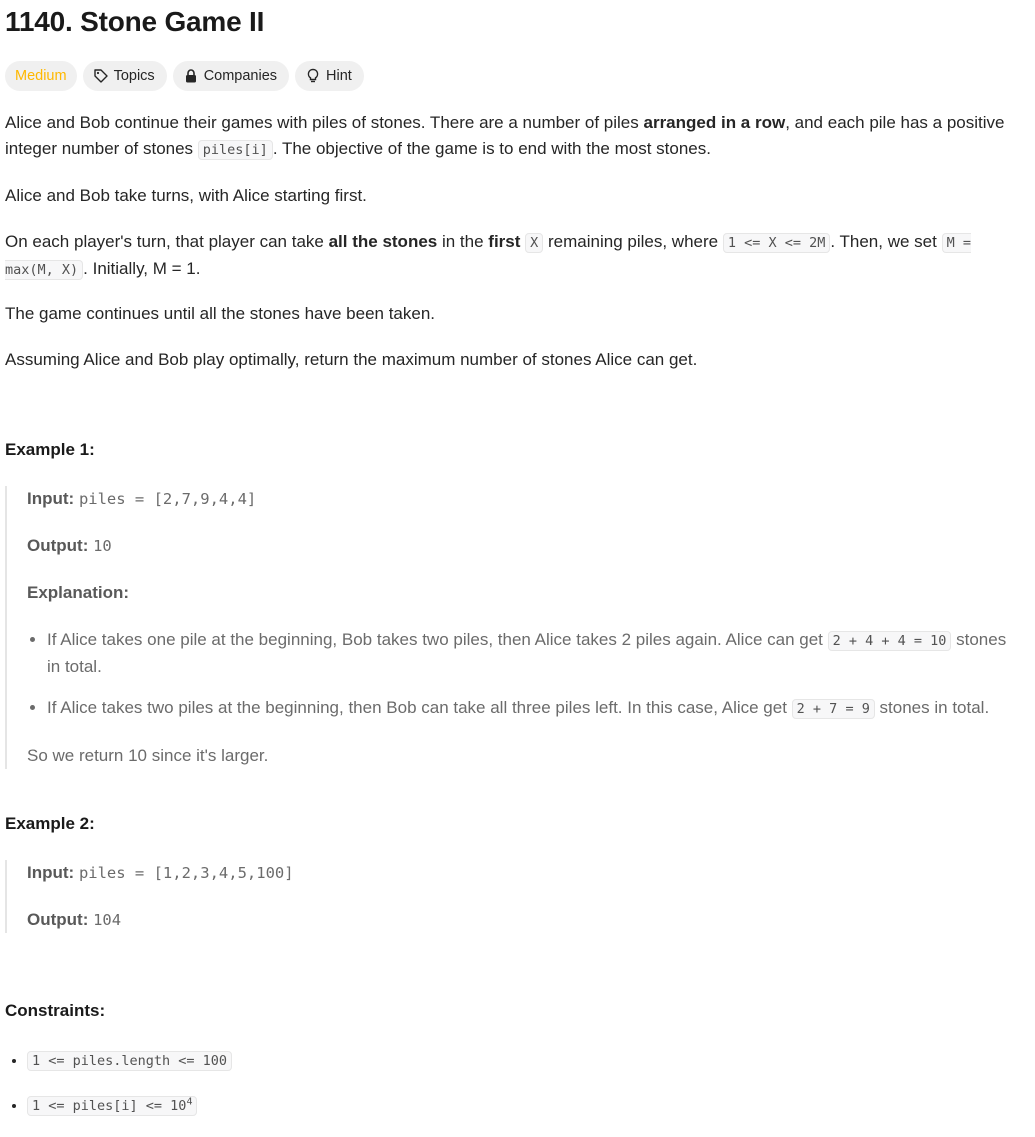 This screenshot has width=1035, height=1137. I want to click on explanation-label: Explanation:, so click(78, 592).